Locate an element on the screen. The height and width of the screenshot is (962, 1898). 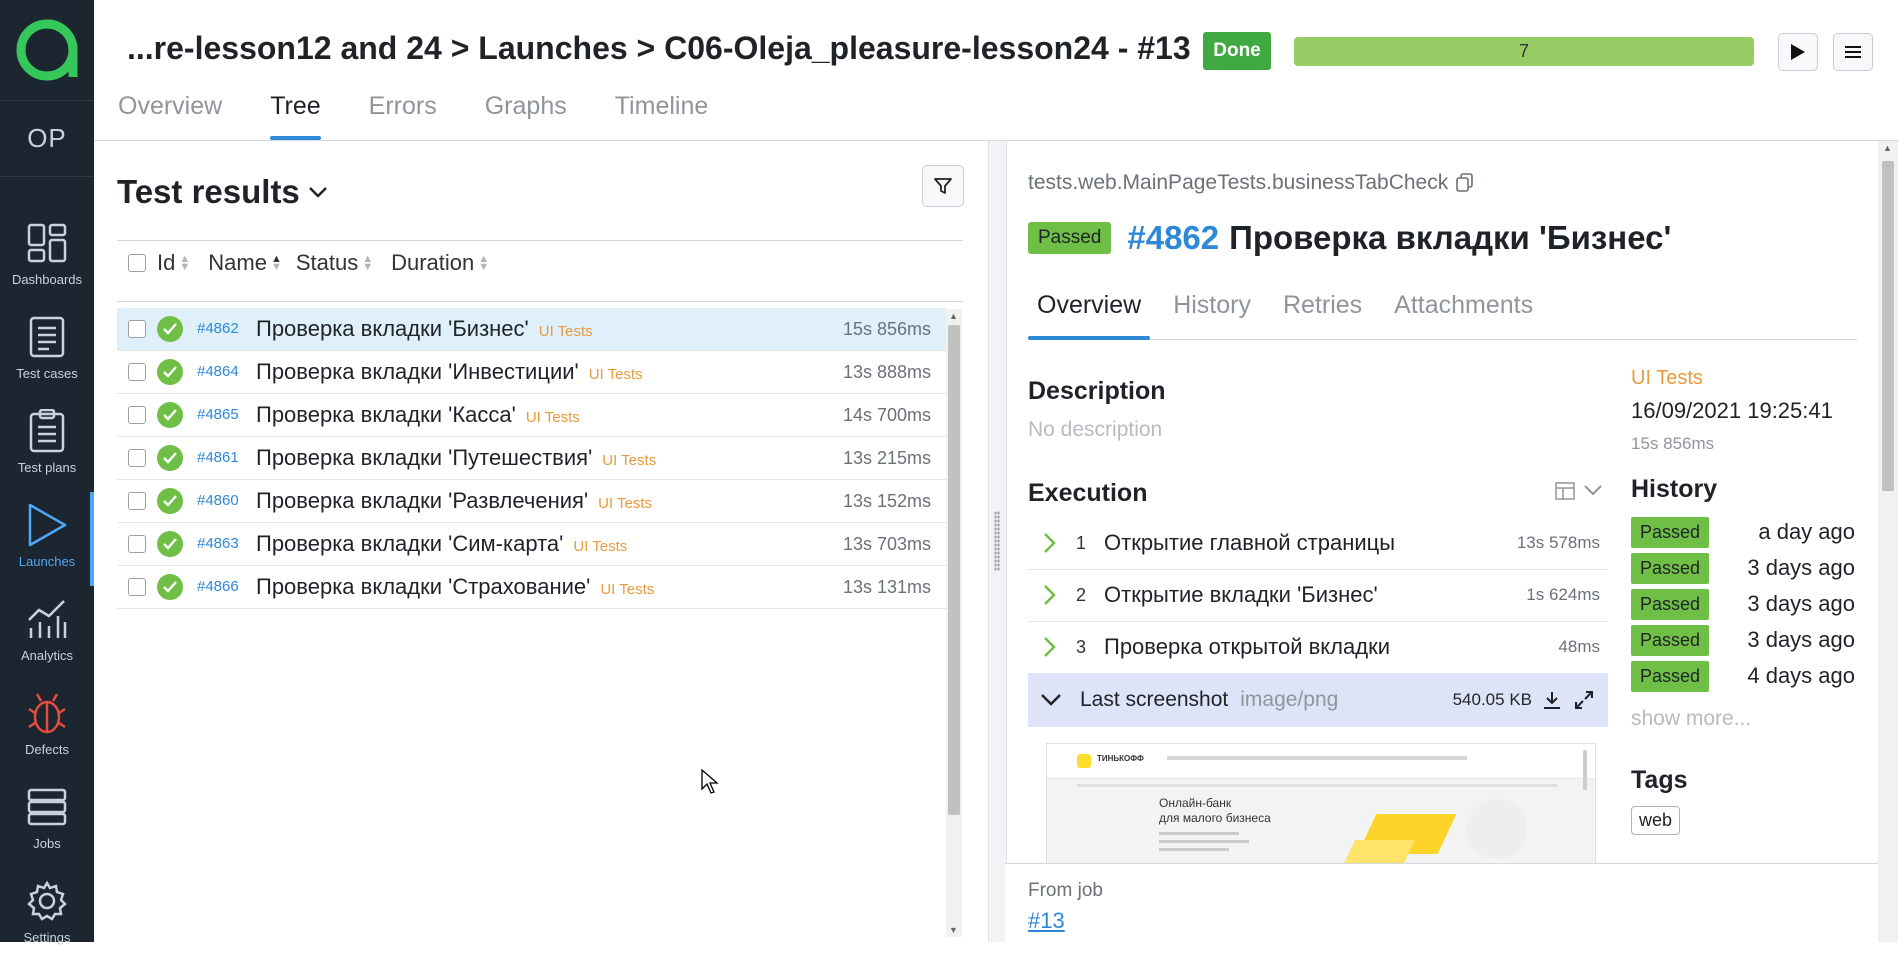
execution-step: 3 Проверка открытой вкладки 48ms is located at coordinates (1318, 647).